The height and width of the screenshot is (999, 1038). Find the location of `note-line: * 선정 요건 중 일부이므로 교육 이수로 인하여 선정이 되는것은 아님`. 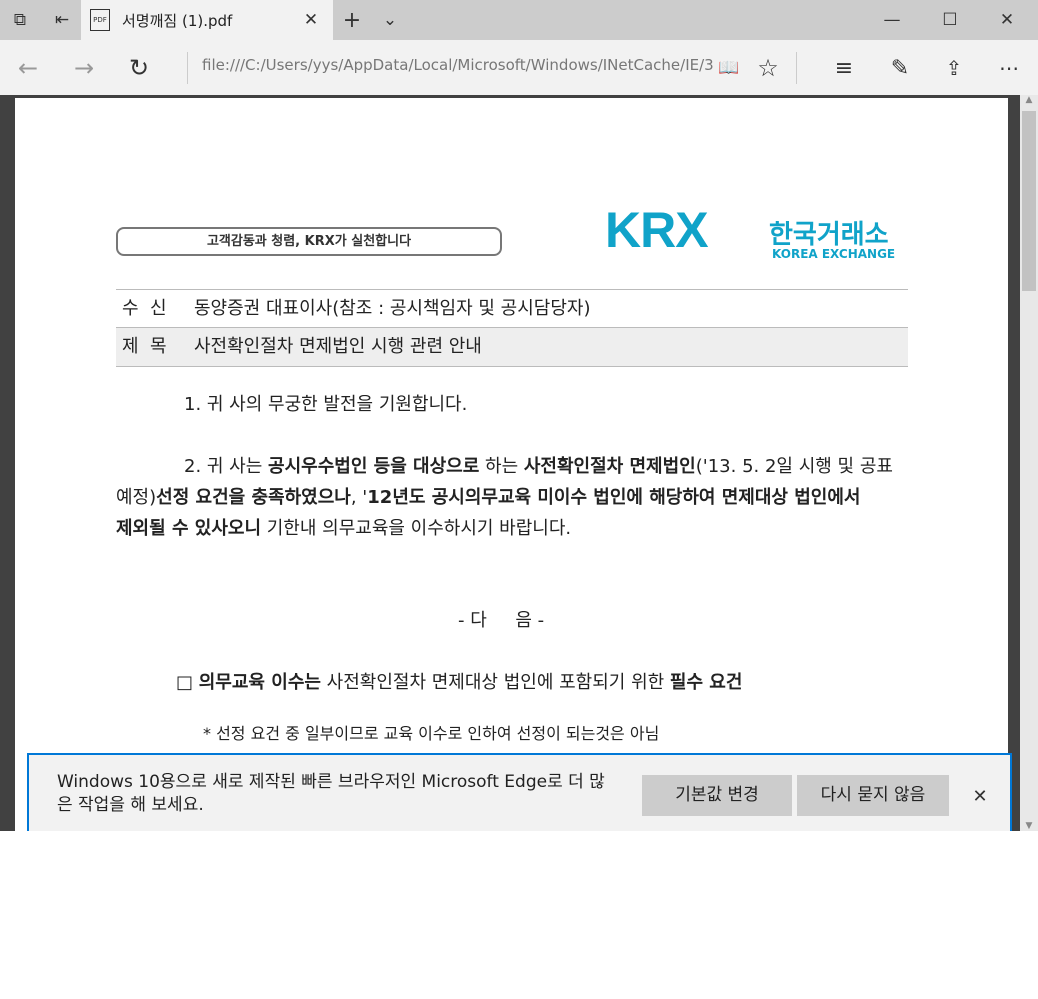

note-line: * 선정 요건 중 일부이므로 교육 이수로 인하여 선정이 되는것은 아님 is located at coordinates (431, 733).